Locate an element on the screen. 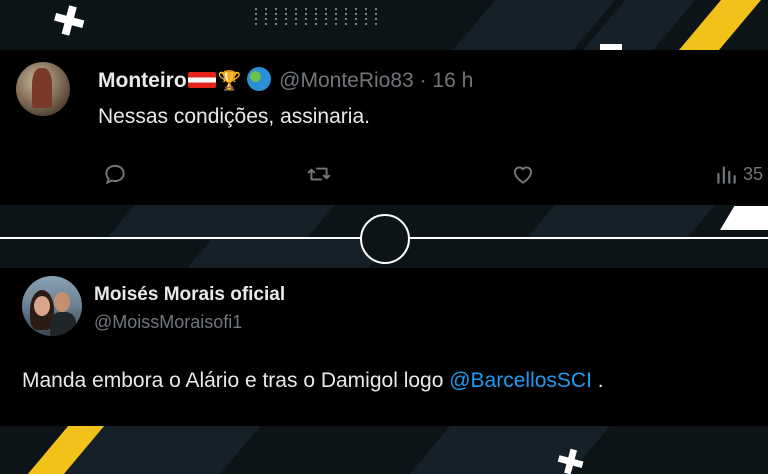 Image resolution: width=768 pixels, height=474 pixels. center-circle is located at coordinates (385, 239).